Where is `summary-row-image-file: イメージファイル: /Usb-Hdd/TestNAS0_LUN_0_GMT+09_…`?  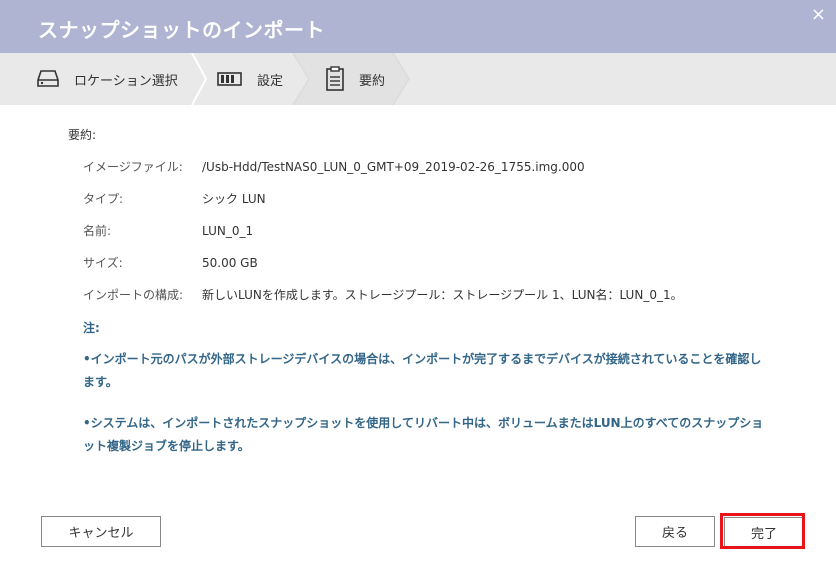 summary-row-image-file: イメージファイル: /Usb-Hdd/TestNAS0_LUN_0_GMT+09_… is located at coordinates (334, 166).